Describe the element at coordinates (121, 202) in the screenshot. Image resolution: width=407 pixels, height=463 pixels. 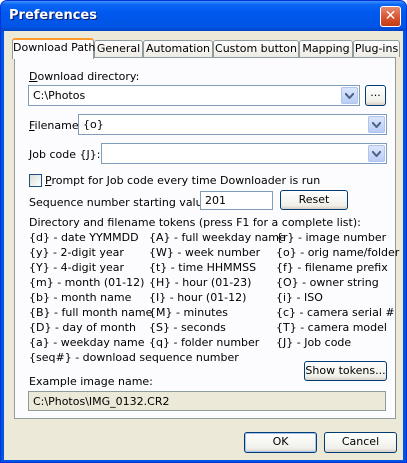
I see `sequence-number-label: Sequence number starting value:` at that location.